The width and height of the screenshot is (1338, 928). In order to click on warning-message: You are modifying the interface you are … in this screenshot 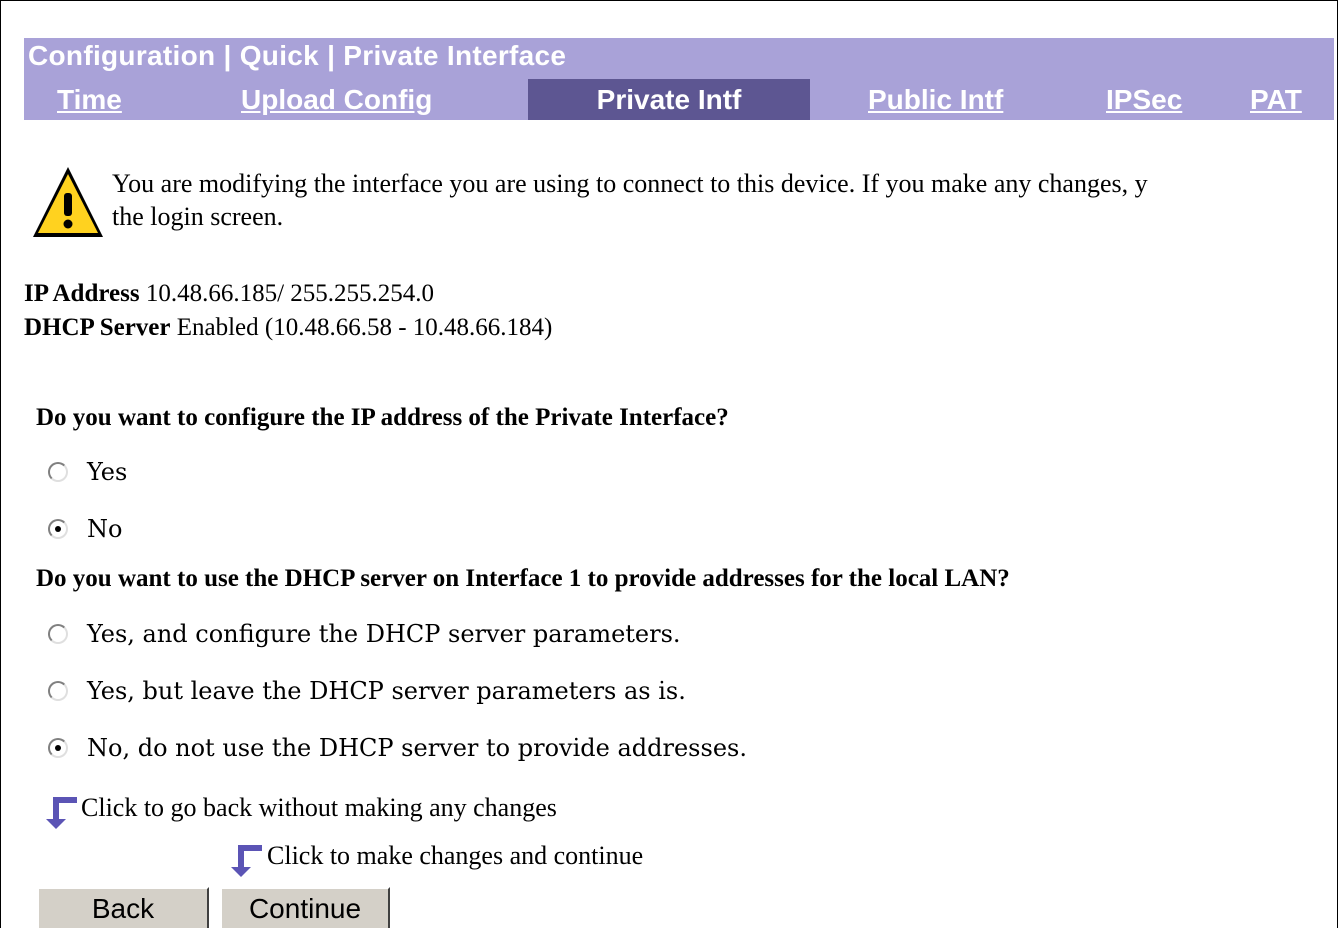, I will do `click(724, 200)`.